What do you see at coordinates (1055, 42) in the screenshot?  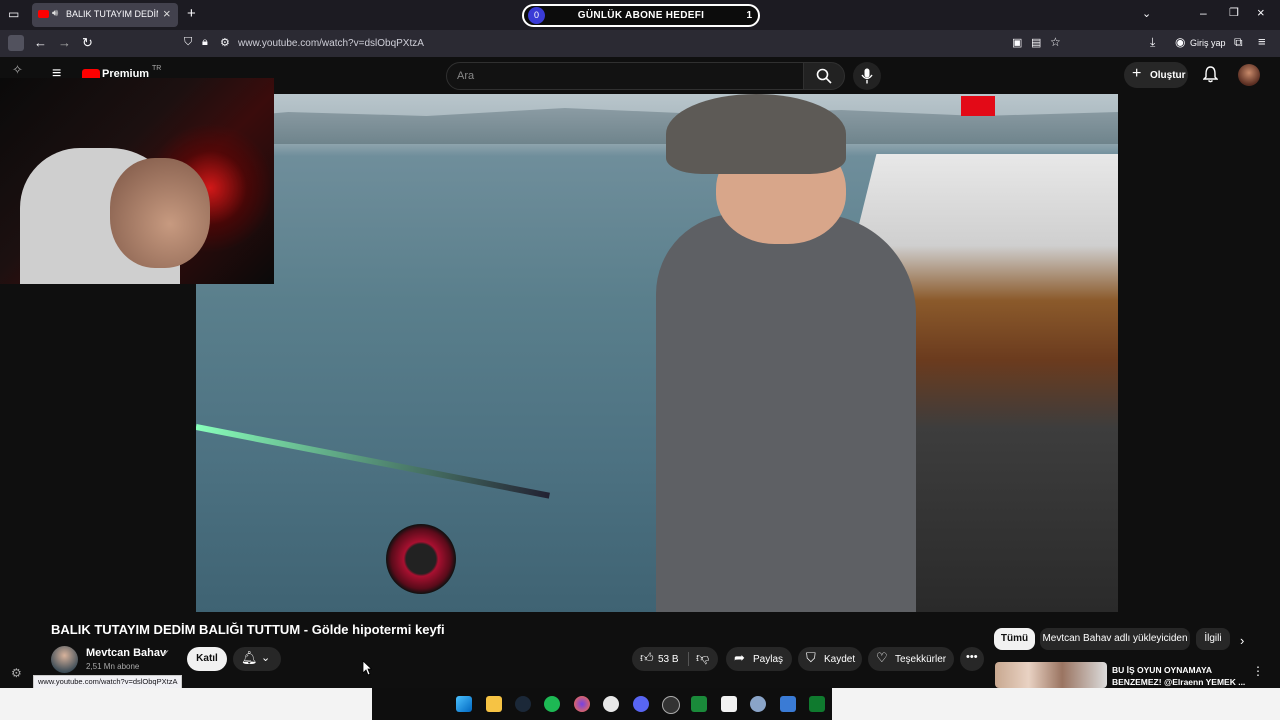 I see `bookmark-star-icon: ☆` at bounding box center [1055, 42].